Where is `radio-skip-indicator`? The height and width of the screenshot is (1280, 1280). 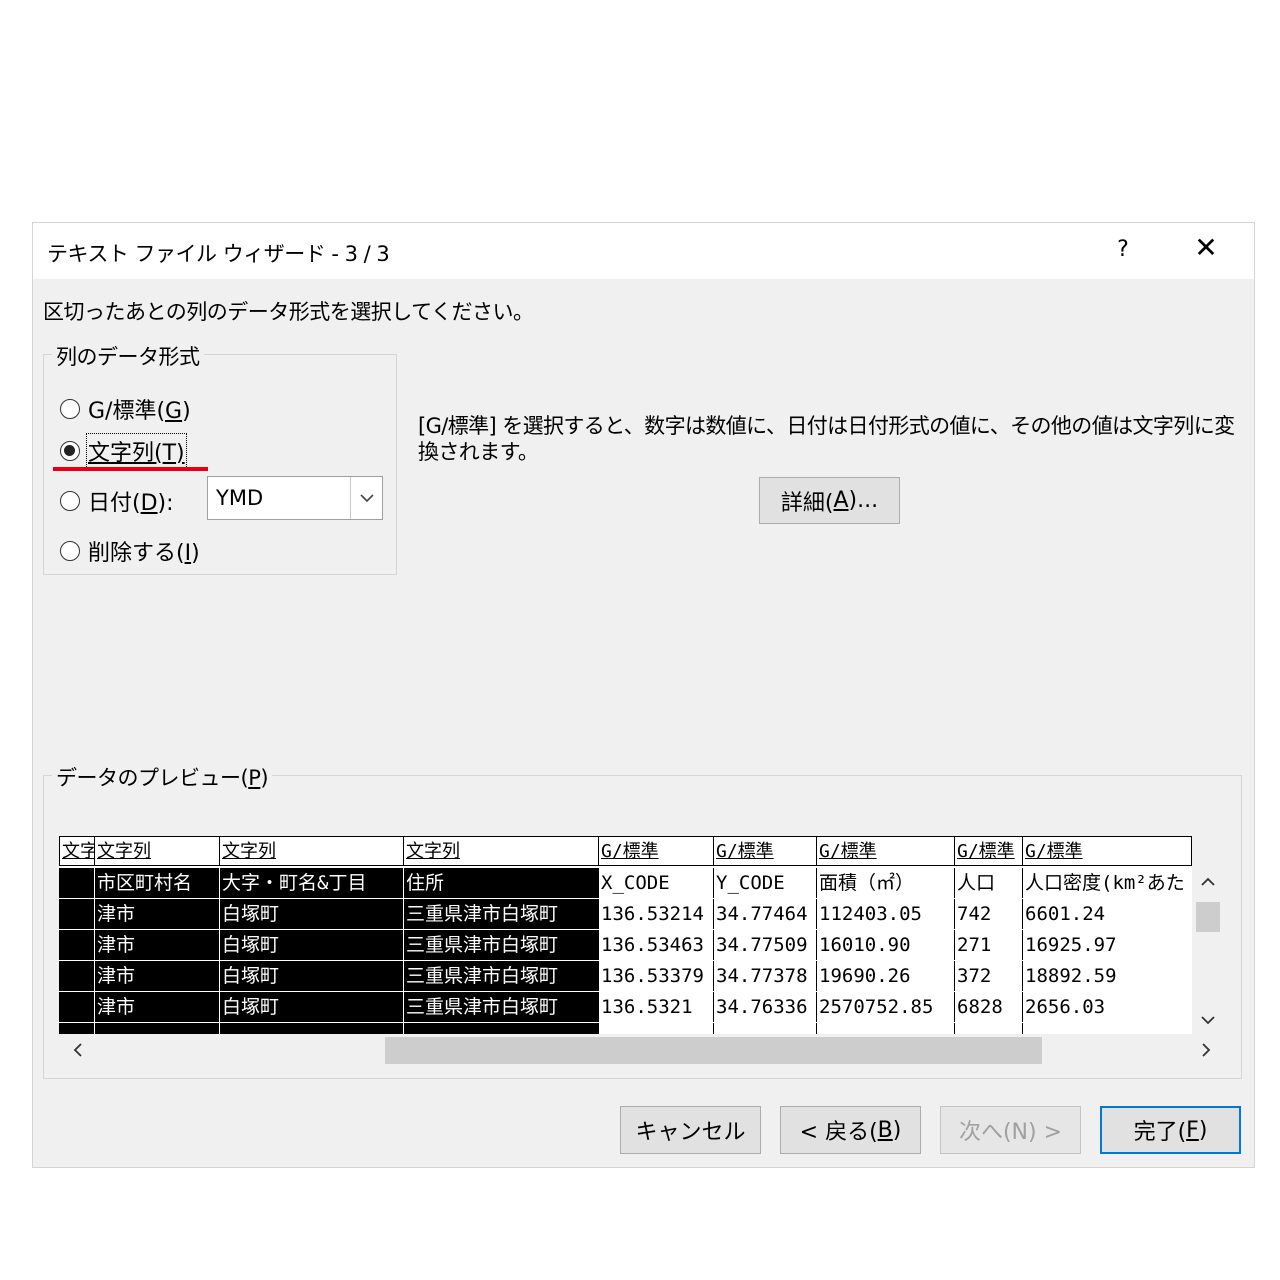 radio-skip-indicator is located at coordinates (70, 551).